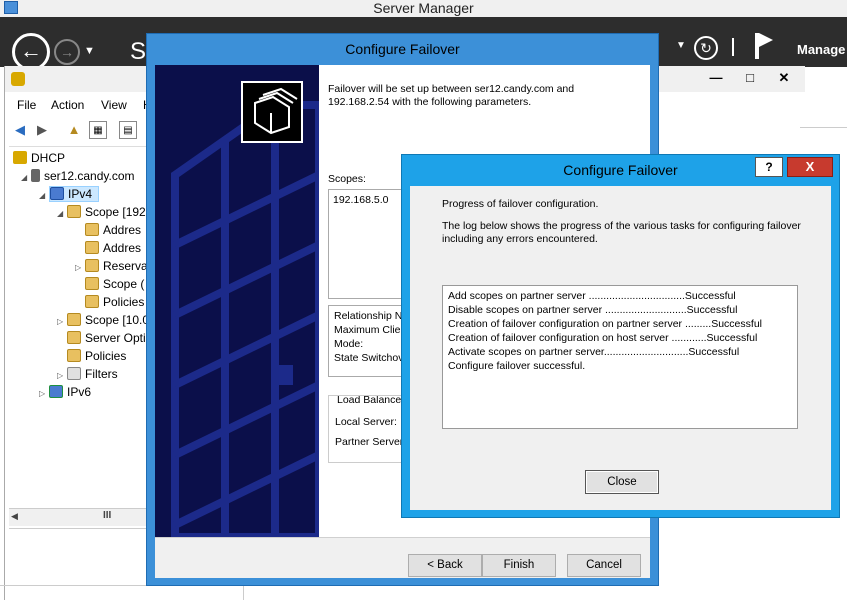 The height and width of the screenshot is (600, 847). Describe the element at coordinates (517, 366) in the screenshot. I see `log-line: Configure failover successful.` at that location.